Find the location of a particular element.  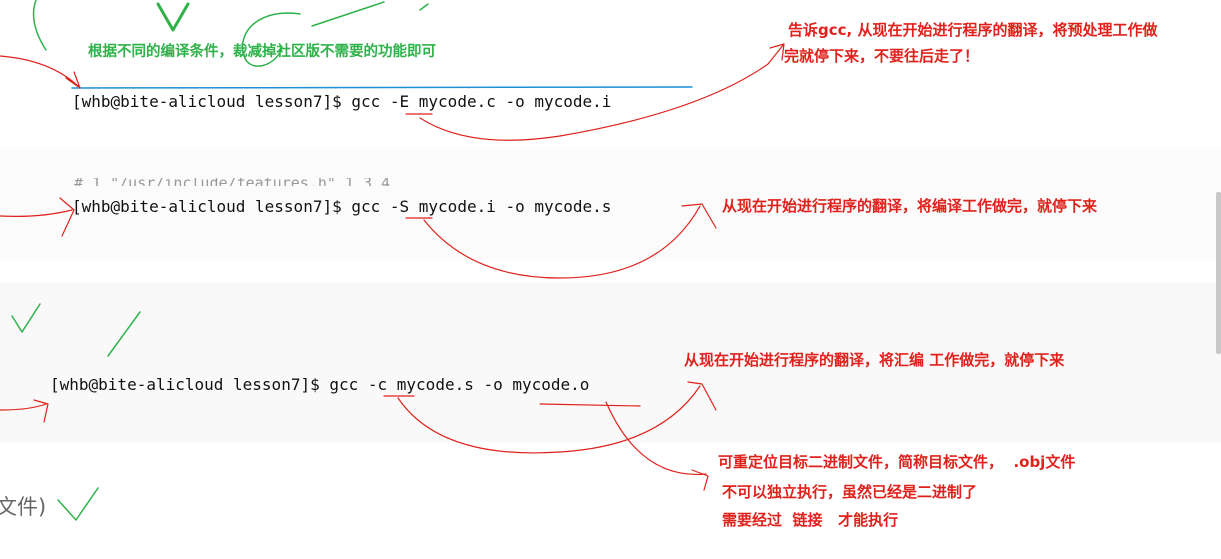

green-note-conditional-compile: 根据不同的编译条件，裁减掉社区版不需要的功能即可 is located at coordinates (262, 52).